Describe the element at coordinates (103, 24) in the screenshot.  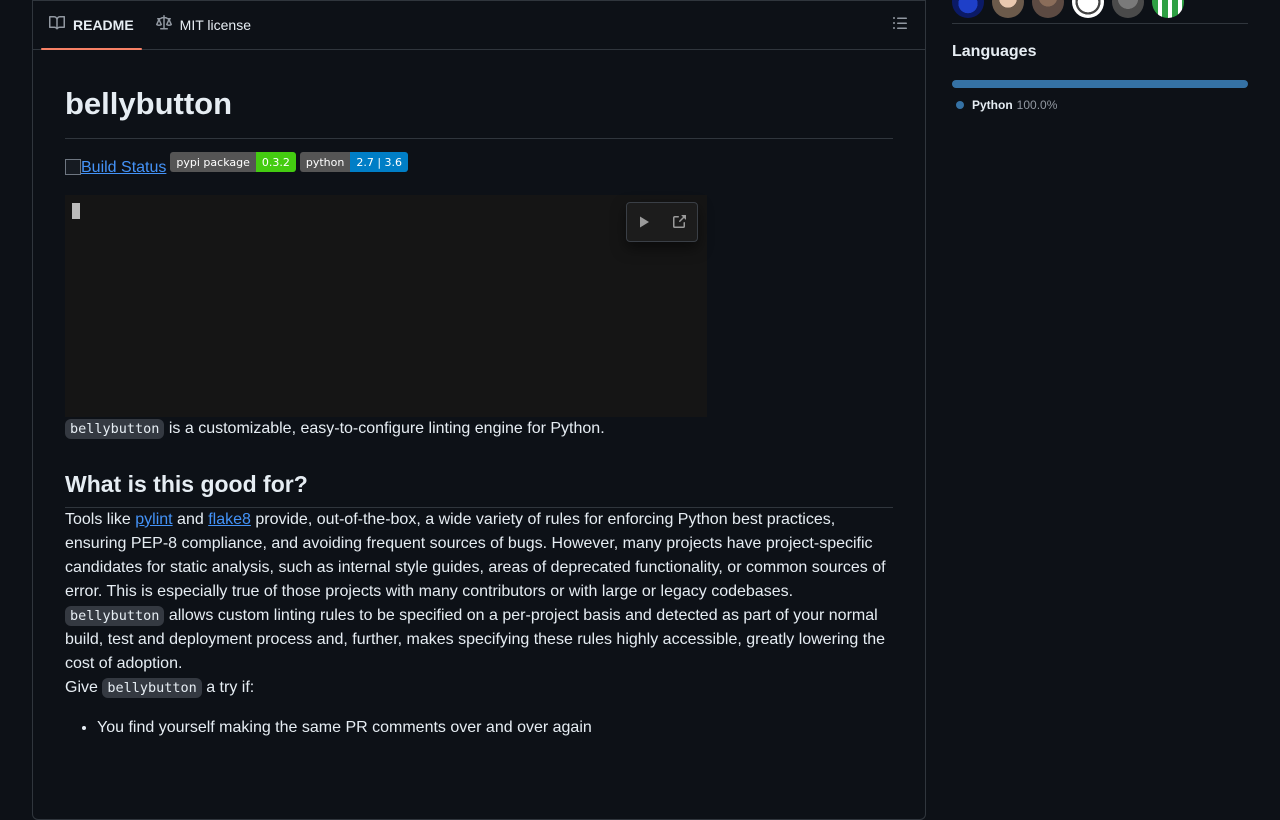
I see `tab-readme-label: README` at that location.